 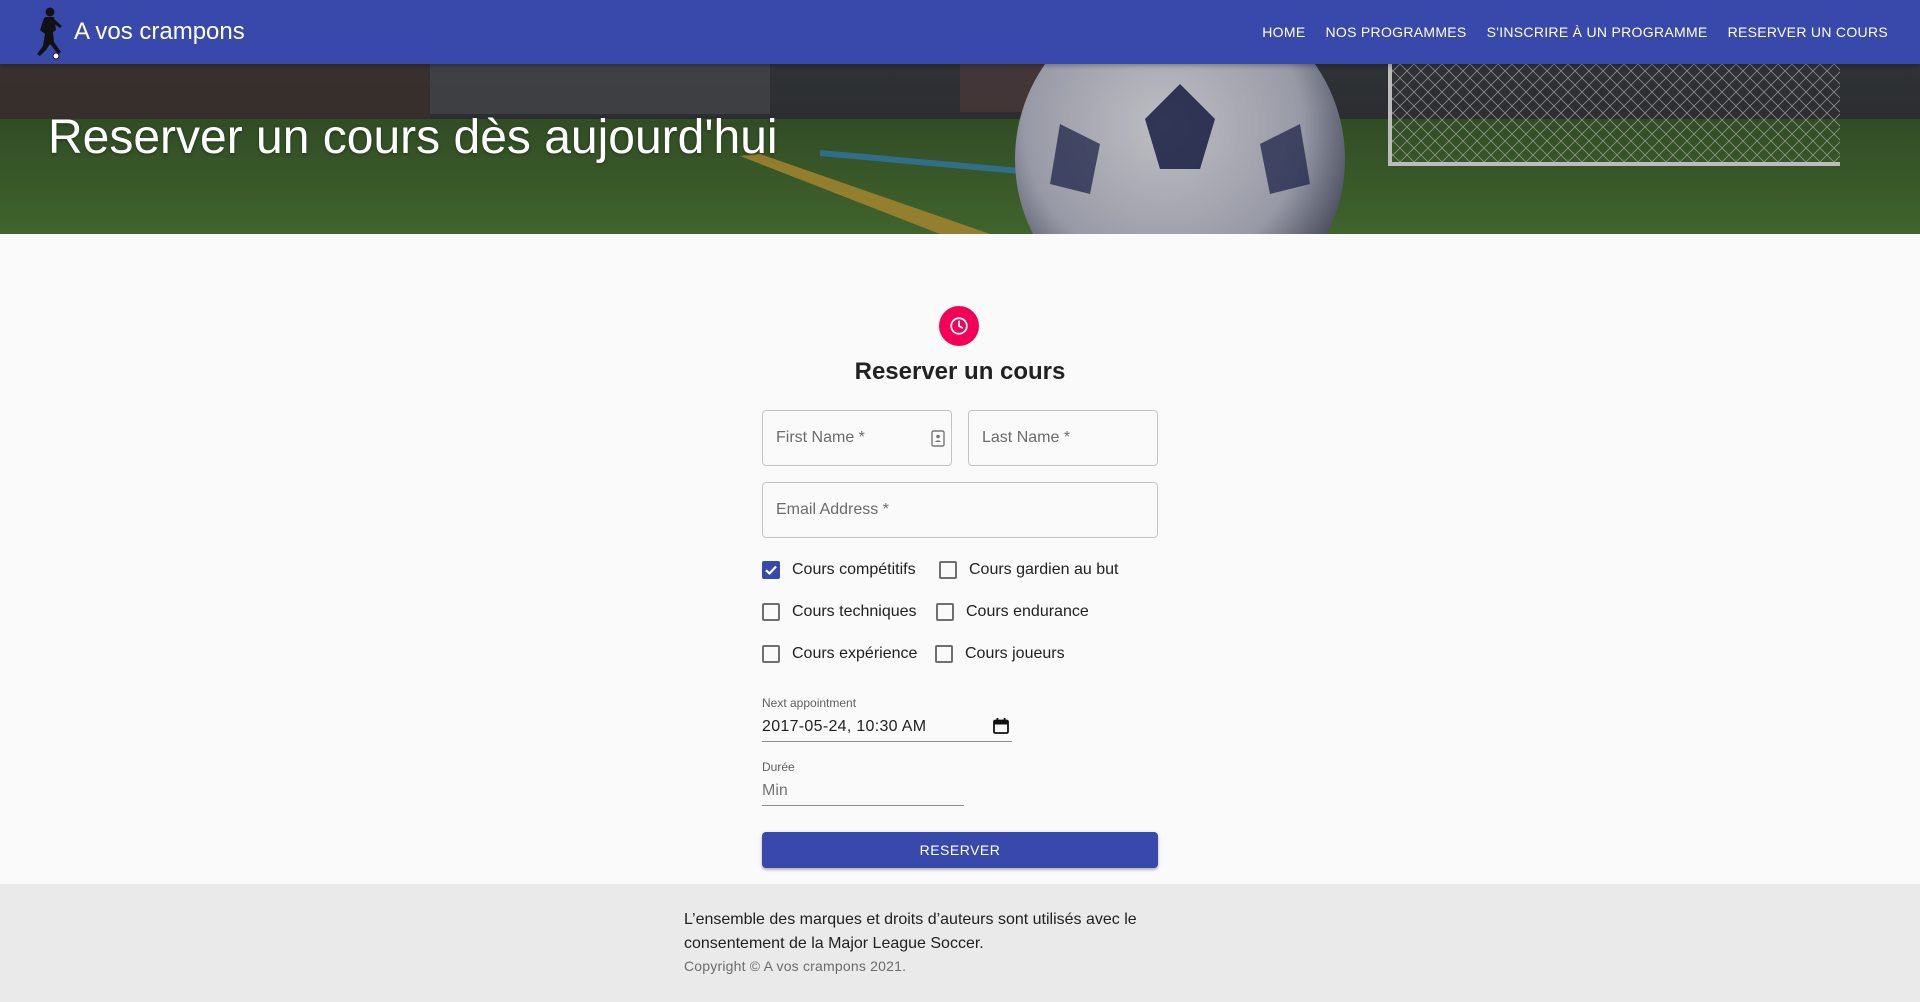 What do you see at coordinates (775, 790) in the screenshot?
I see `duration-placeholder: Min` at bounding box center [775, 790].